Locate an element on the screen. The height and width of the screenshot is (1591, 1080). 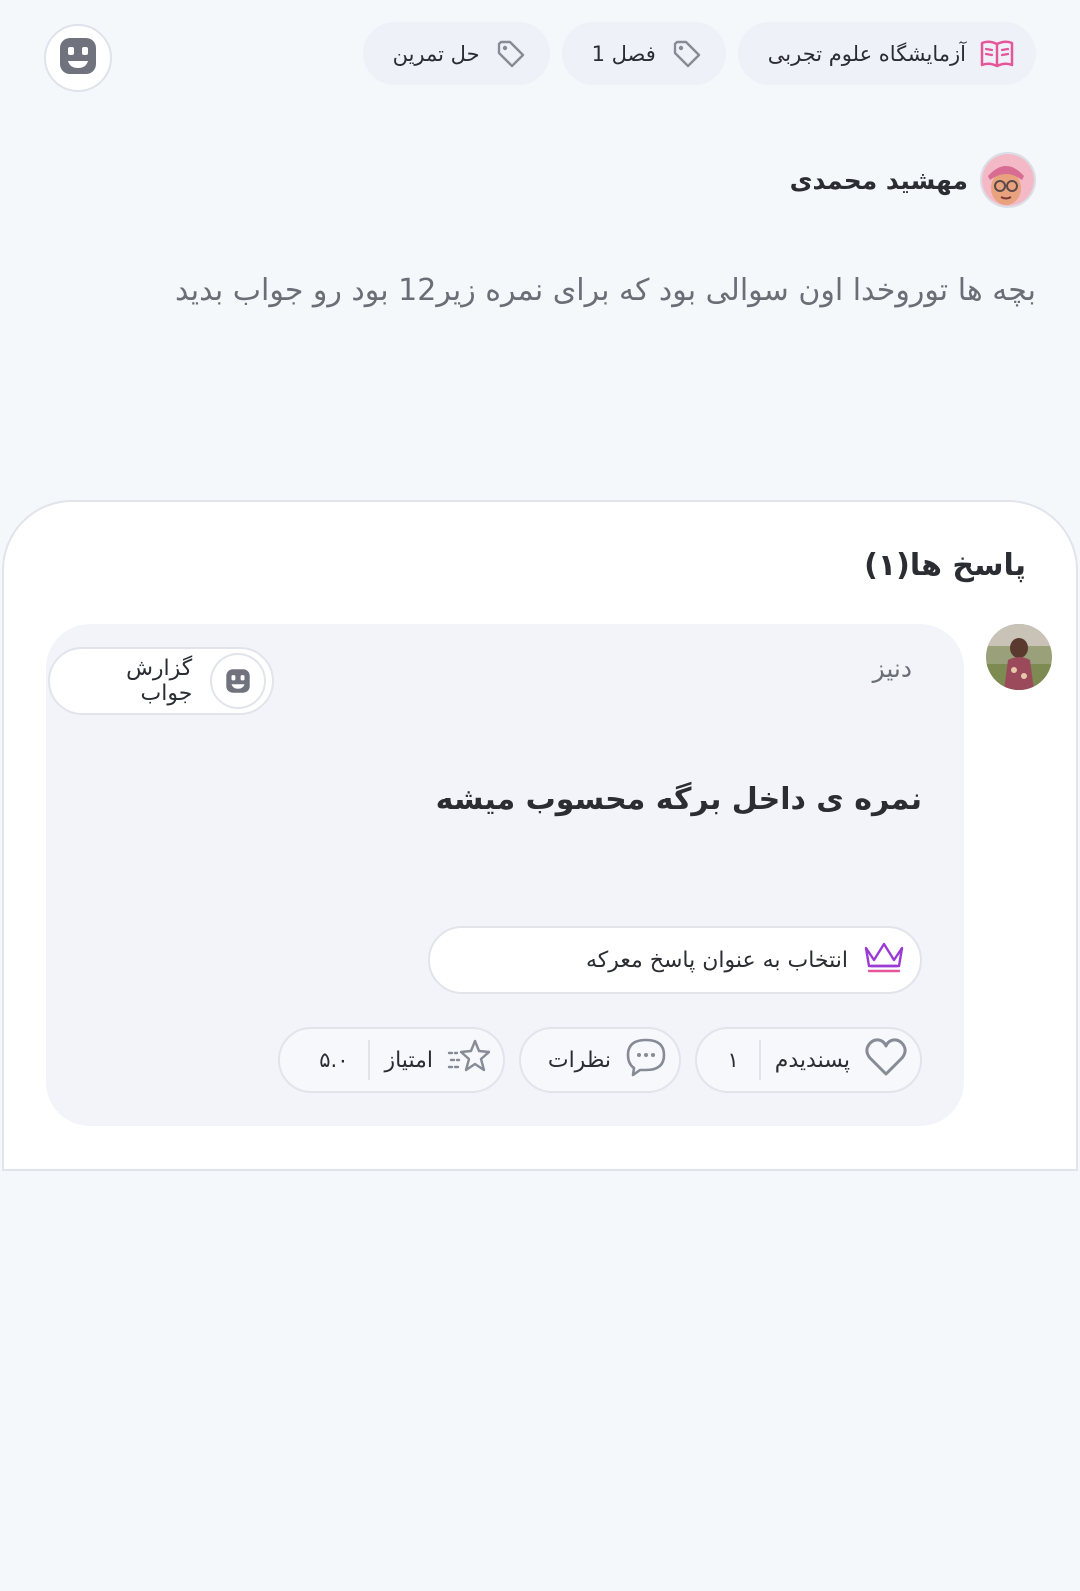
answer-text: نمره ی داخل برگه محسوب میشه is located at coordinates (678, 799).